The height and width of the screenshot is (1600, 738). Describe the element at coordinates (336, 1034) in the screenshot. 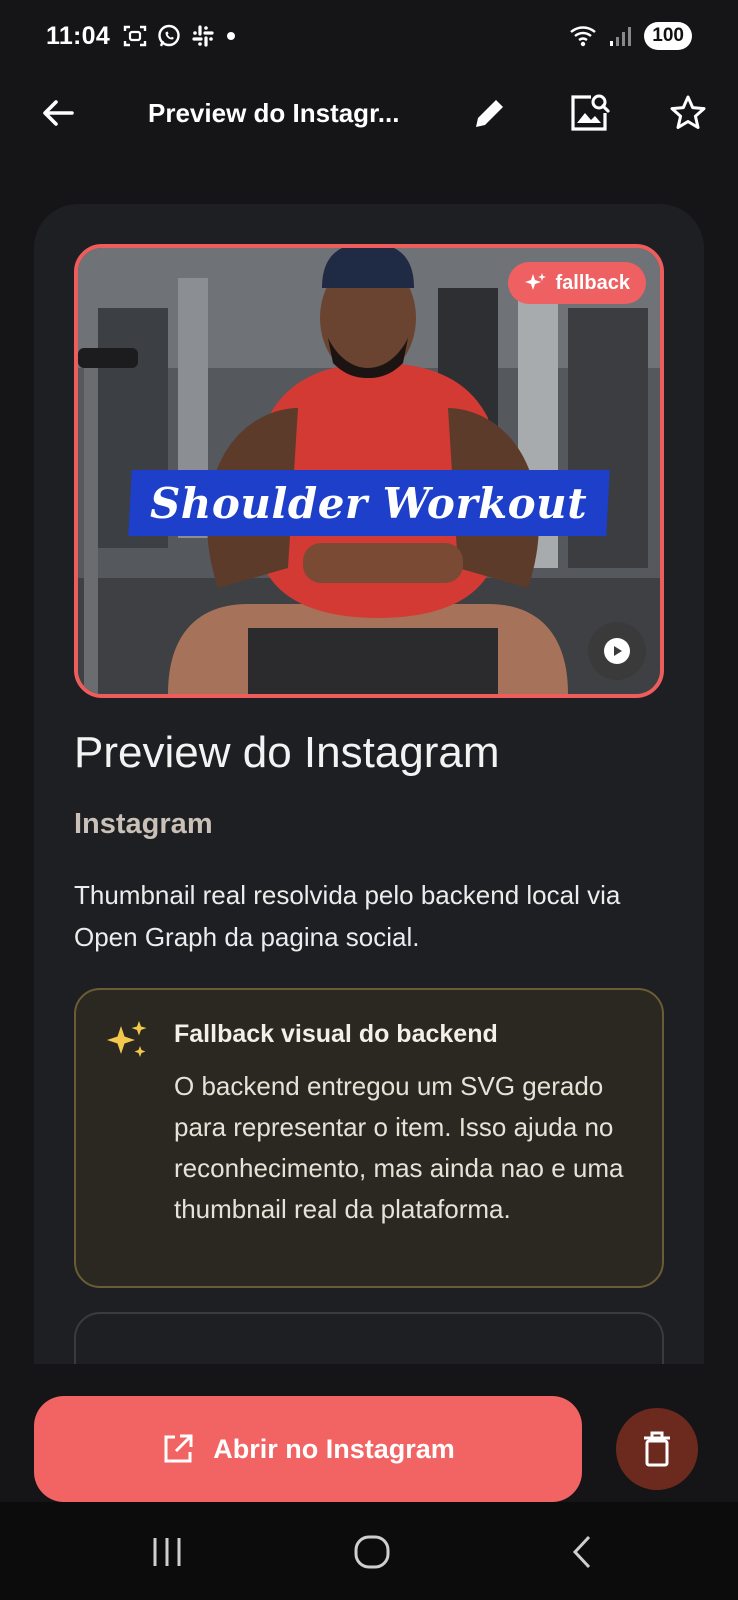

I see `notice-title: Fallback visual do backend` at that location.